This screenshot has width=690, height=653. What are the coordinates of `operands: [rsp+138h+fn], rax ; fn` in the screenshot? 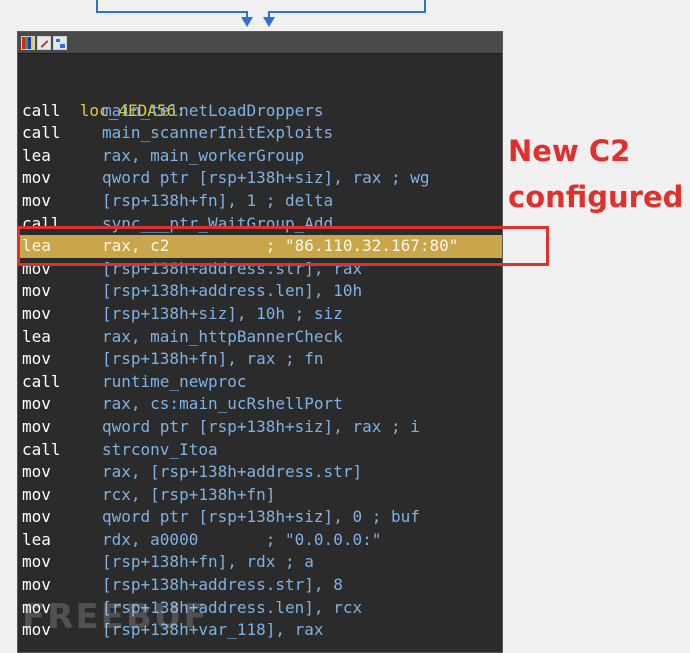 It's located at (213, 359).